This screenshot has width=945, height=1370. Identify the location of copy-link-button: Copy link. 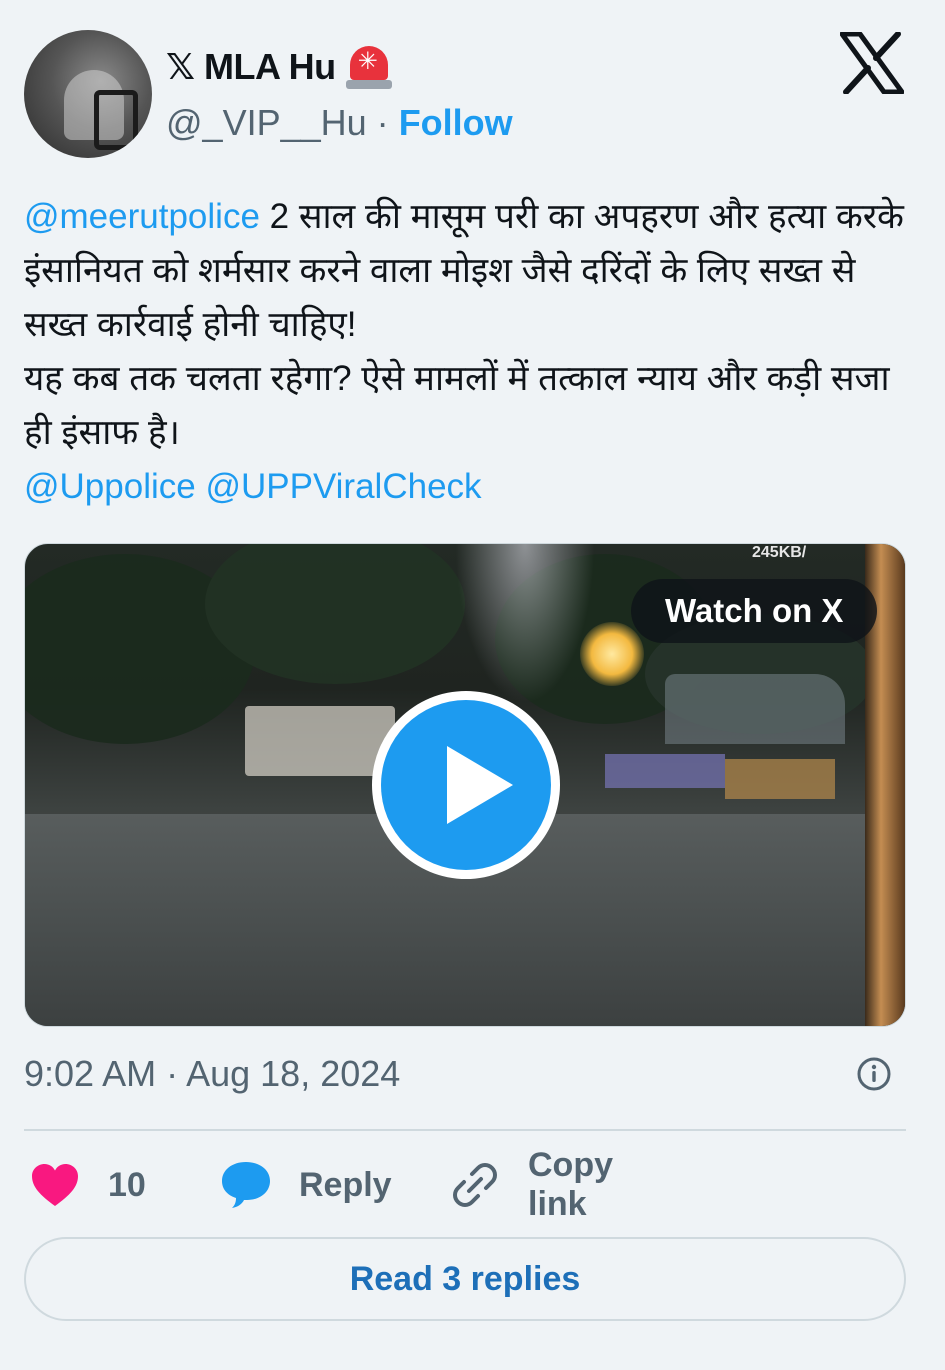
(570, 1184).